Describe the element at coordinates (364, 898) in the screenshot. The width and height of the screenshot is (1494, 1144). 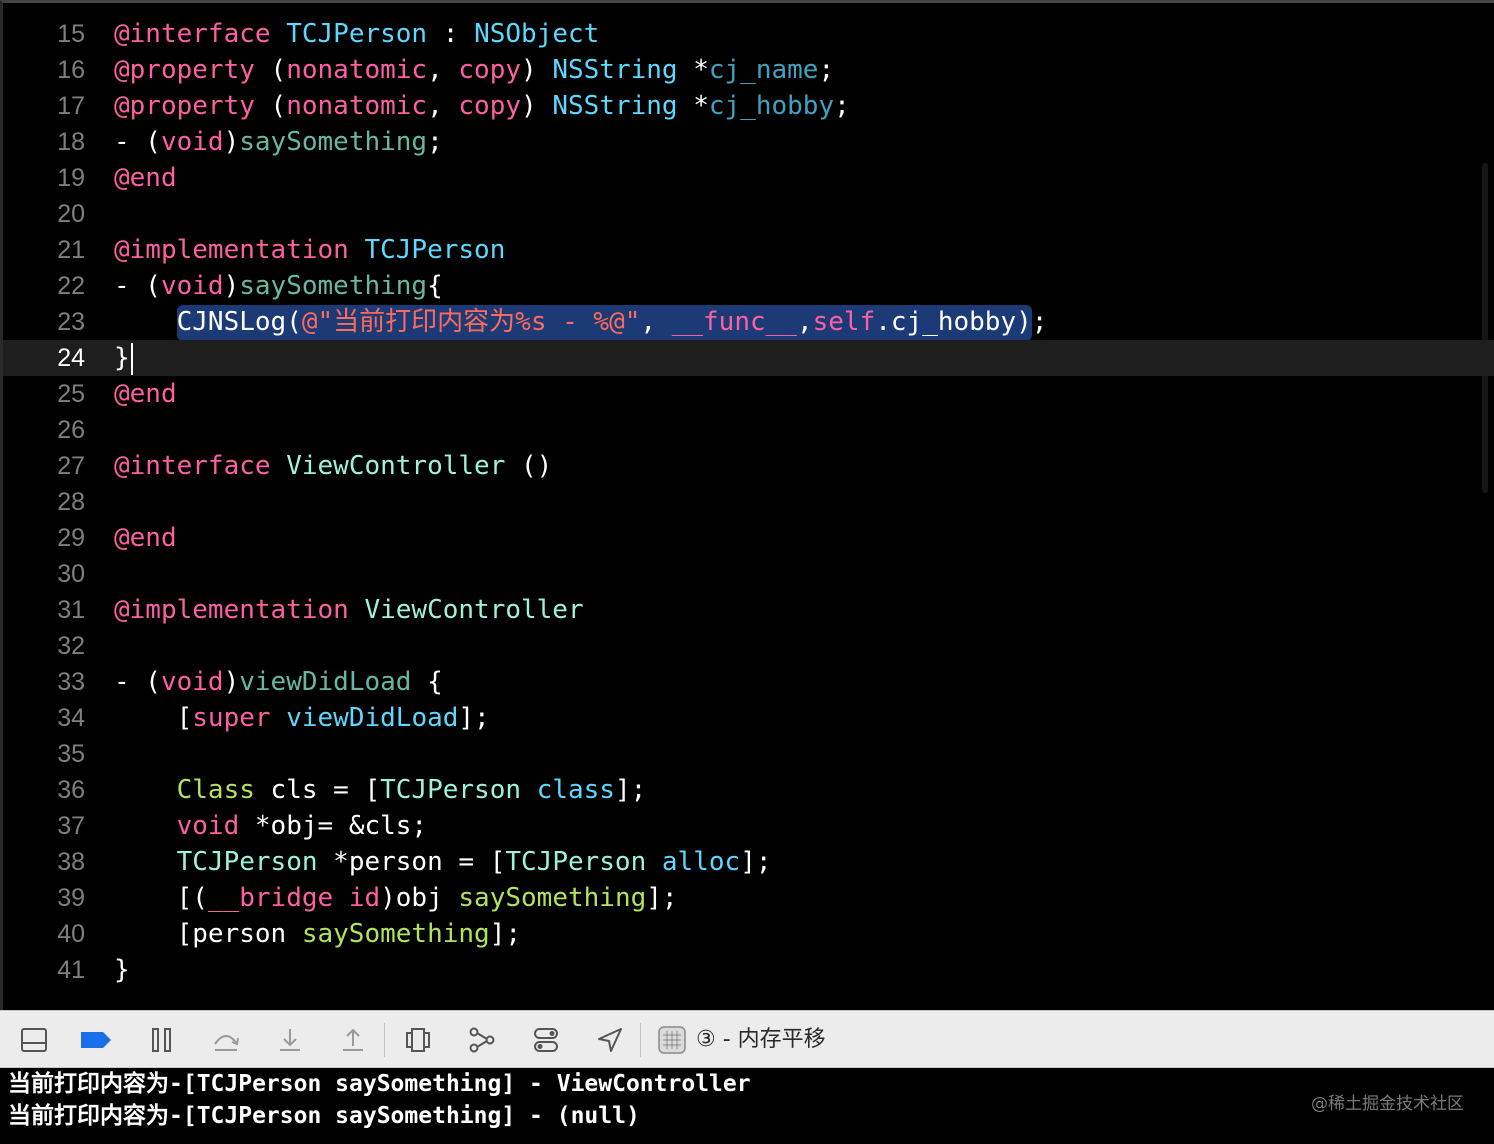
I see `code-token: id` at that location.